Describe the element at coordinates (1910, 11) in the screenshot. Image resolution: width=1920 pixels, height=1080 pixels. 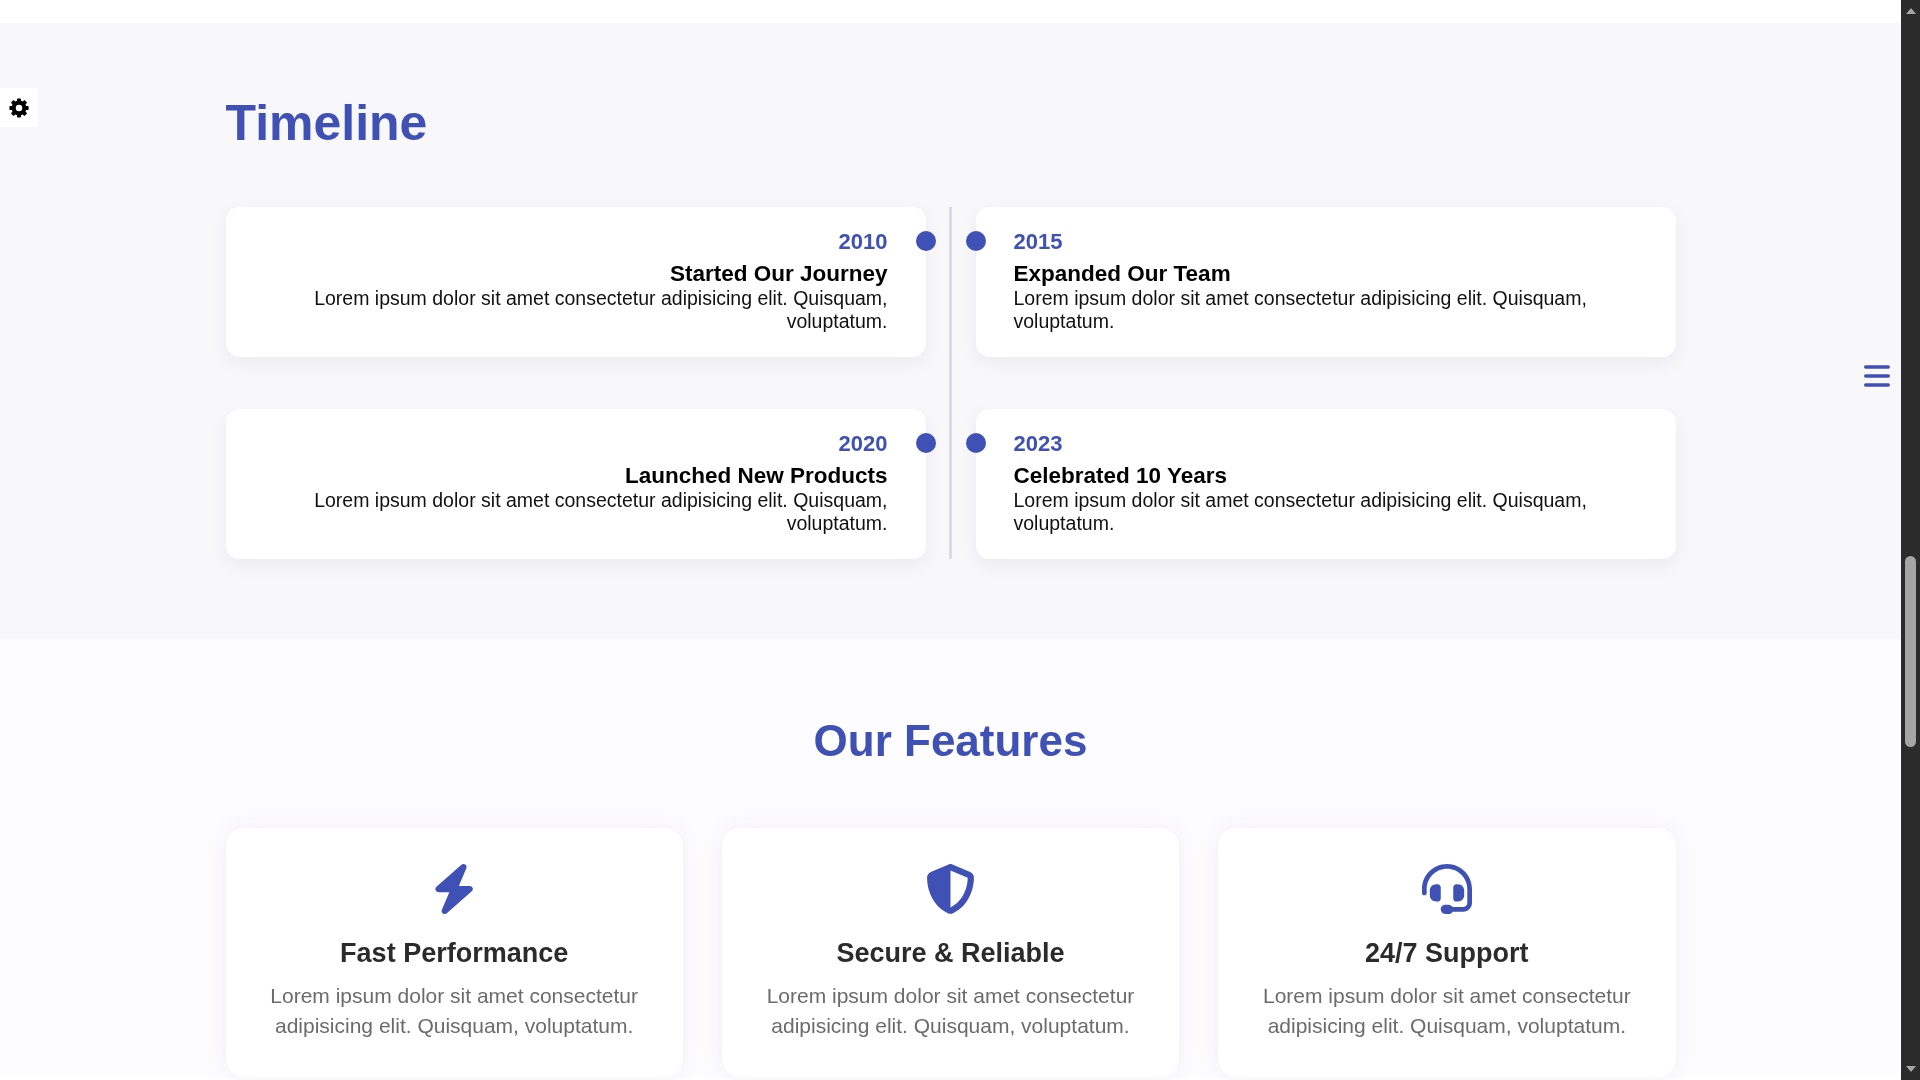
I see `up-arrow-icon` at that location.